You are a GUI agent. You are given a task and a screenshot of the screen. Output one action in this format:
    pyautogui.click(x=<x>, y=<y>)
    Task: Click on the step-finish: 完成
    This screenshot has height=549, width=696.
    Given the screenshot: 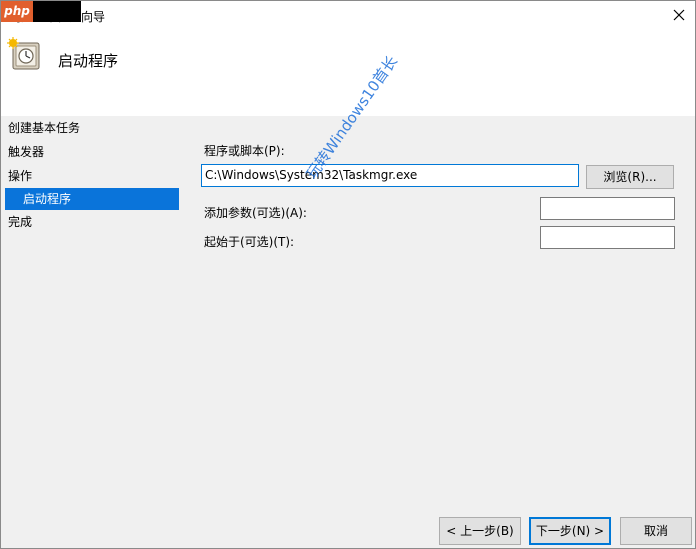 What is the action you would take?
    pyautogui.click(x=20, y=222)
    